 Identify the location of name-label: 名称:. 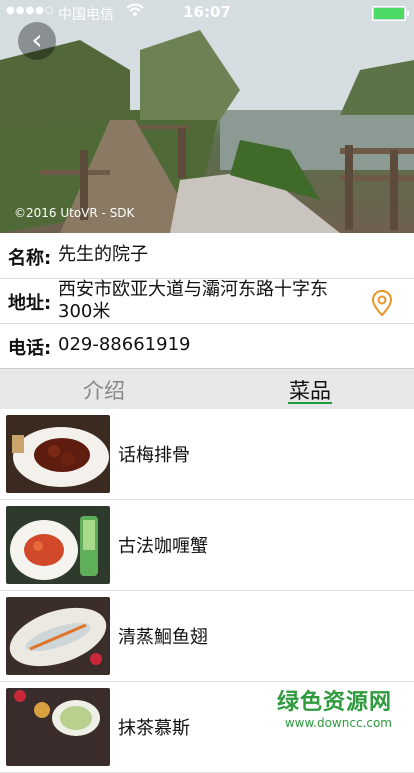
(30, 258).